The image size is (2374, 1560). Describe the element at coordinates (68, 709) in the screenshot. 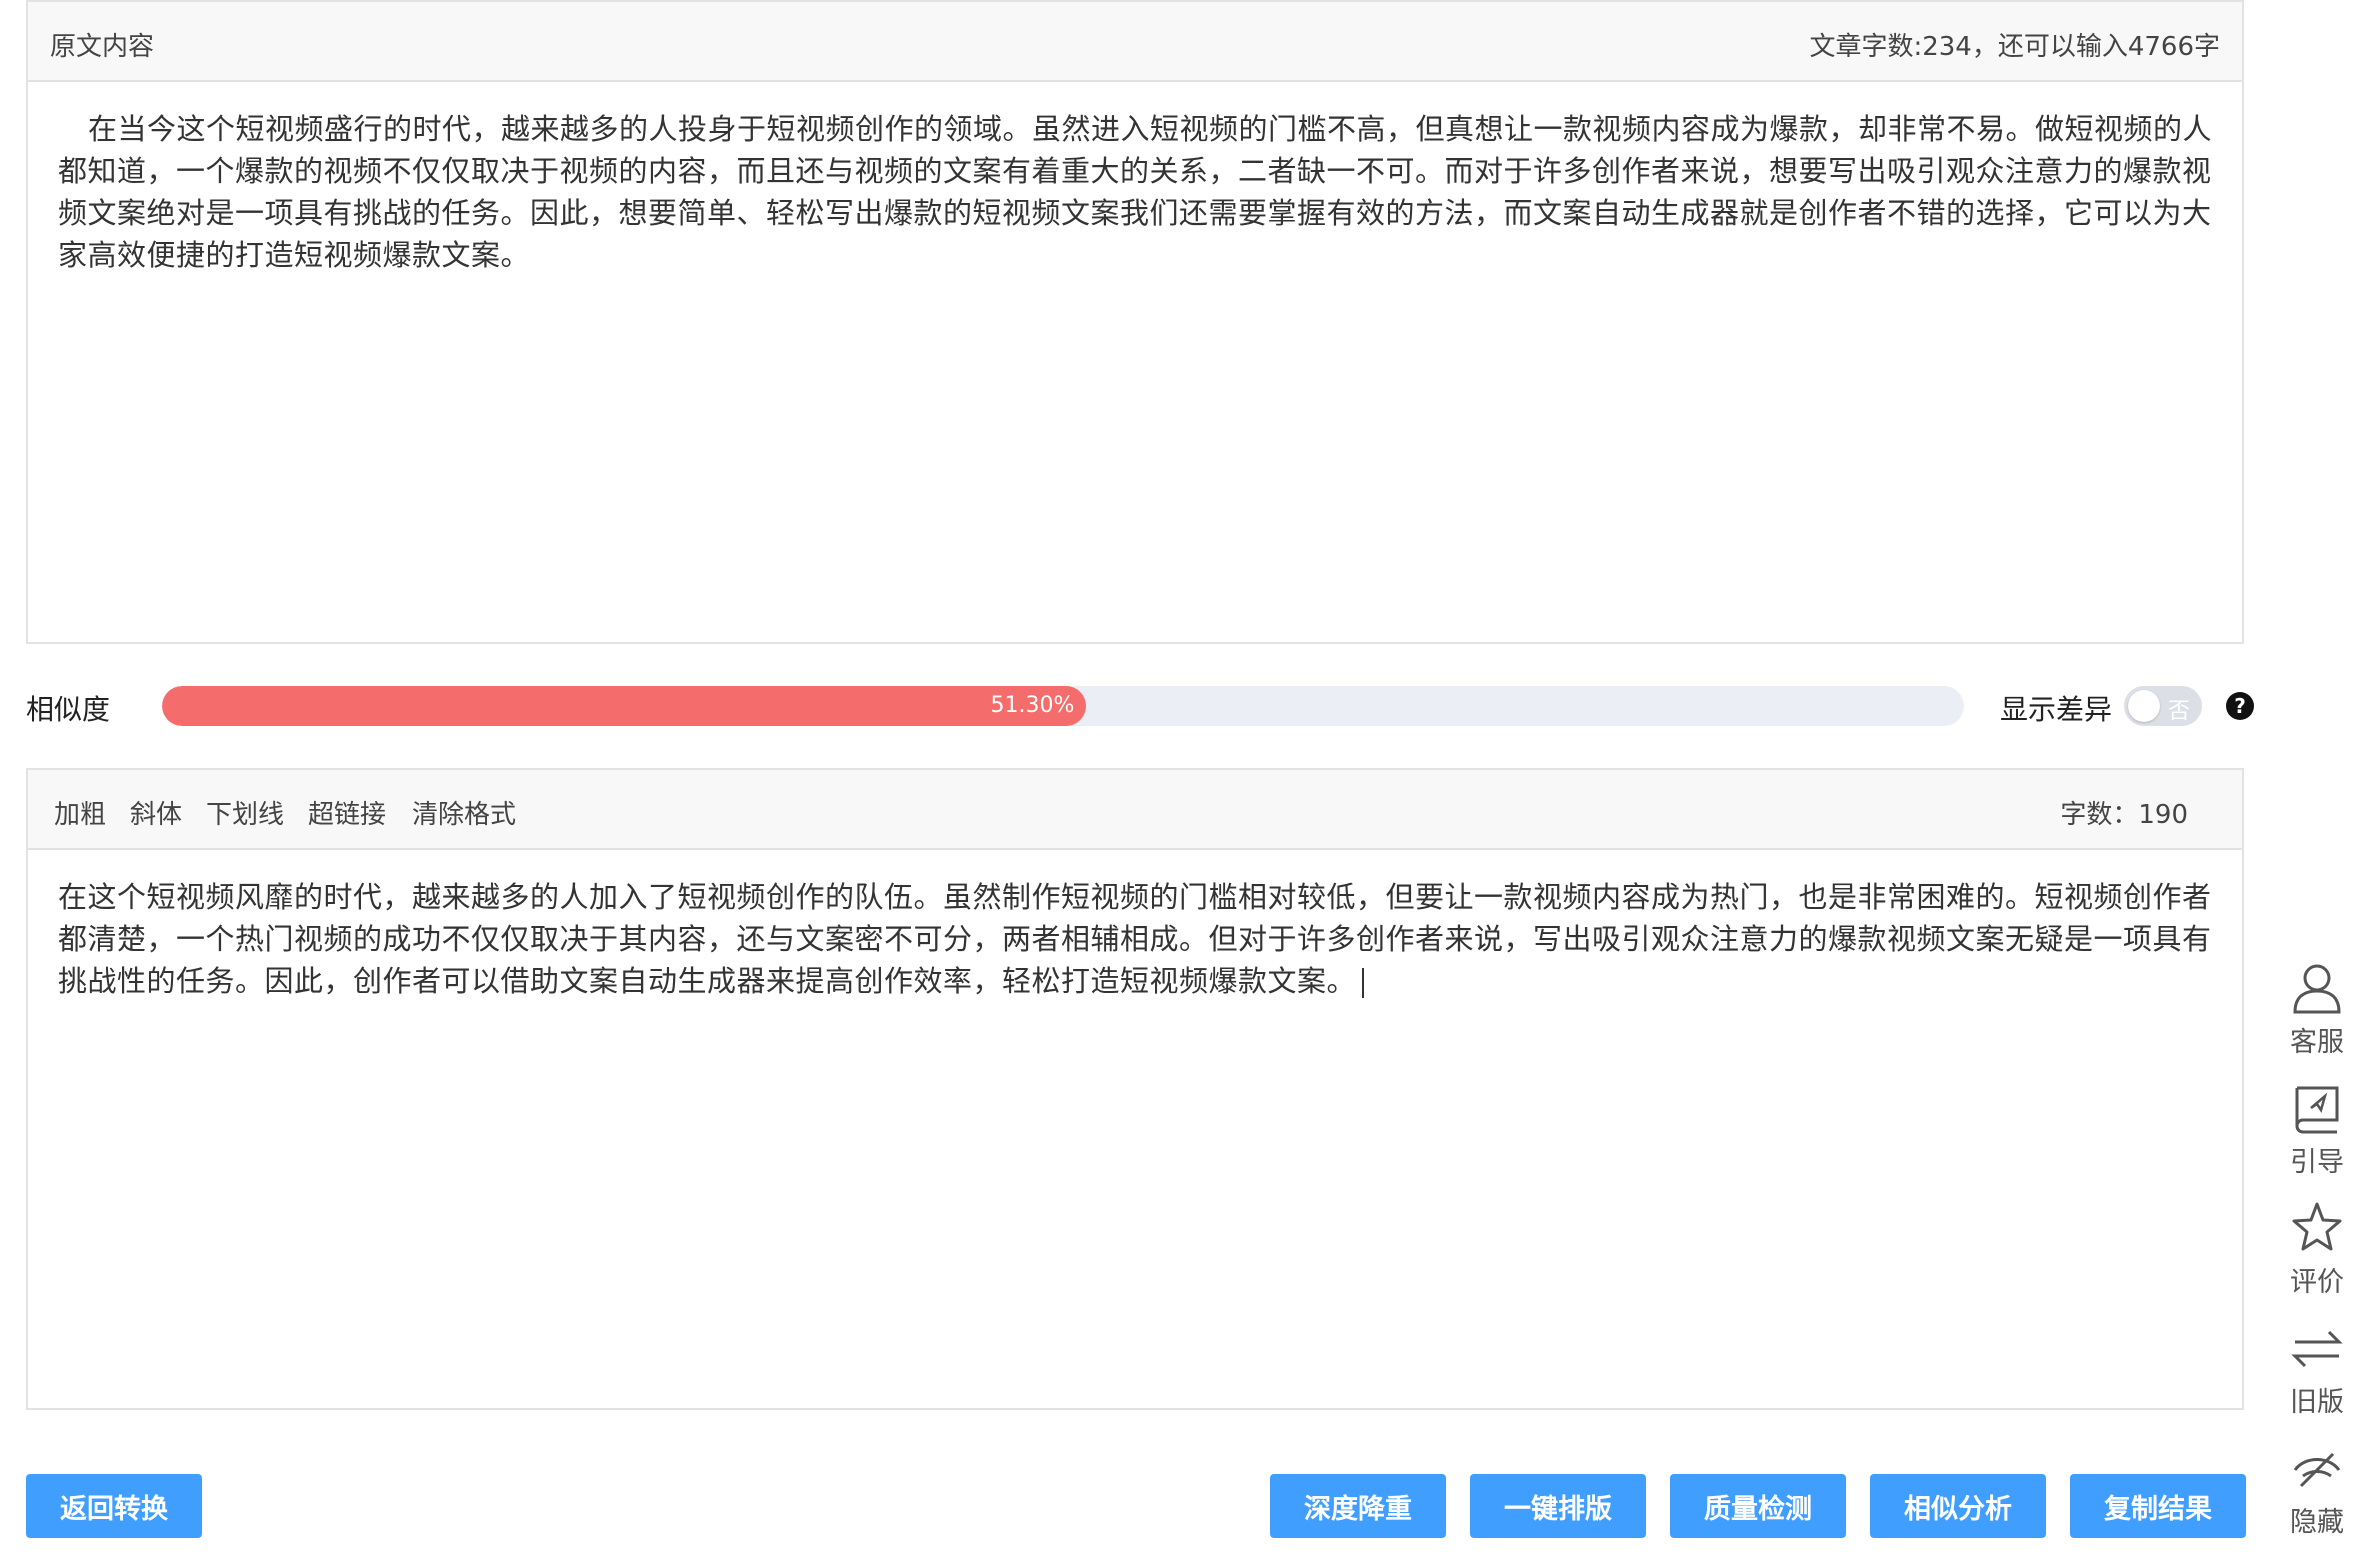

I see `similarity-label: 相似度` at that location.